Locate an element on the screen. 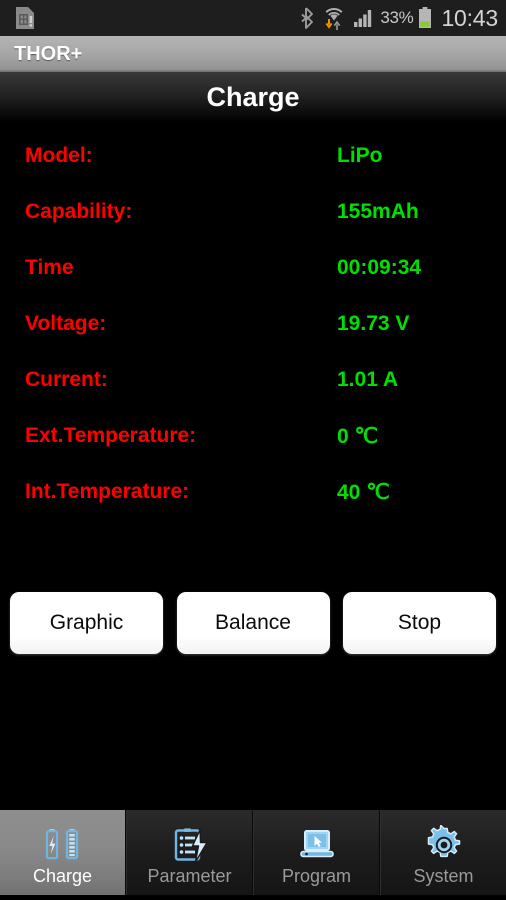  balance-button: Balance is located at coordinates (253, 623).